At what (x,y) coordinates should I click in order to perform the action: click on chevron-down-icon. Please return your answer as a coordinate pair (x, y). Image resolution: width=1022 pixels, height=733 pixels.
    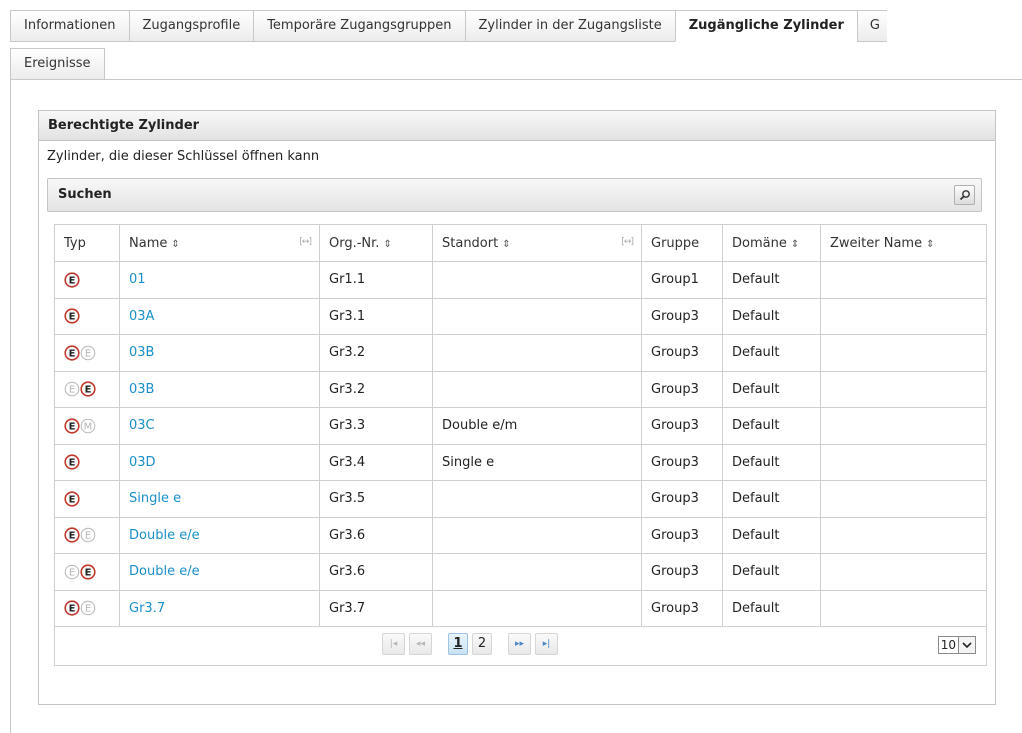
    Looking at the image, I should click on (966, 645).